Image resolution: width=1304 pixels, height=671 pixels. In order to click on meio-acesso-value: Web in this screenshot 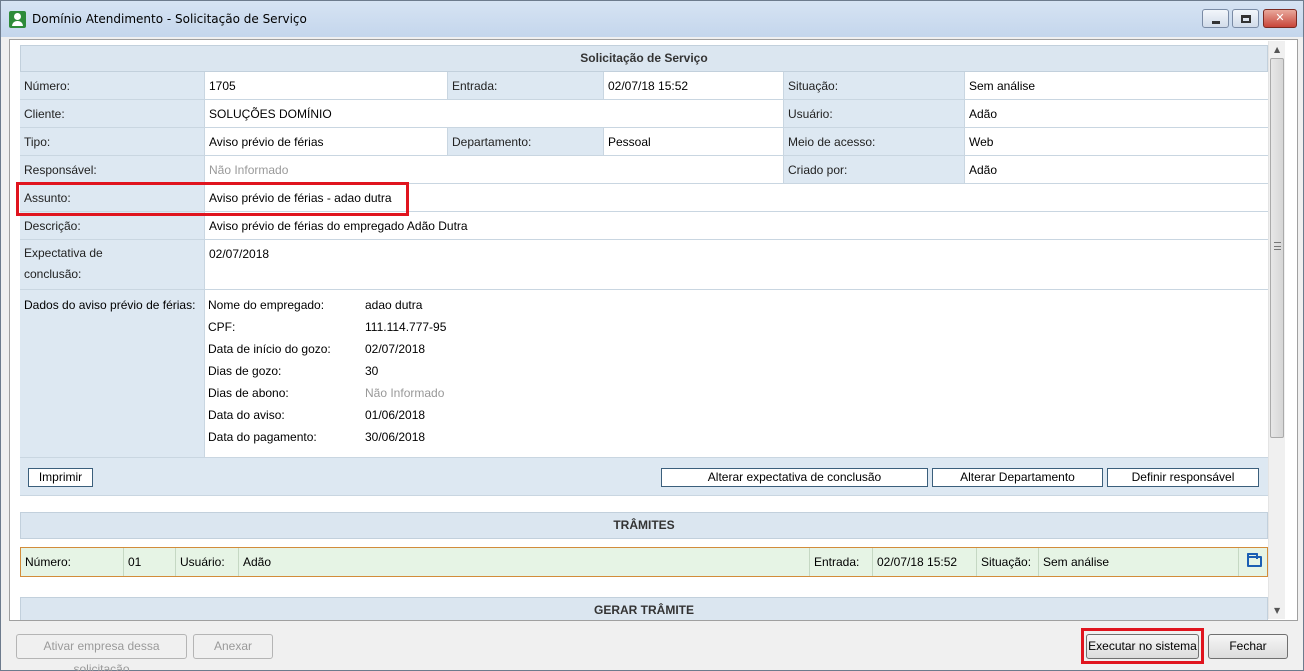, I will do `click(1116, 142)`.